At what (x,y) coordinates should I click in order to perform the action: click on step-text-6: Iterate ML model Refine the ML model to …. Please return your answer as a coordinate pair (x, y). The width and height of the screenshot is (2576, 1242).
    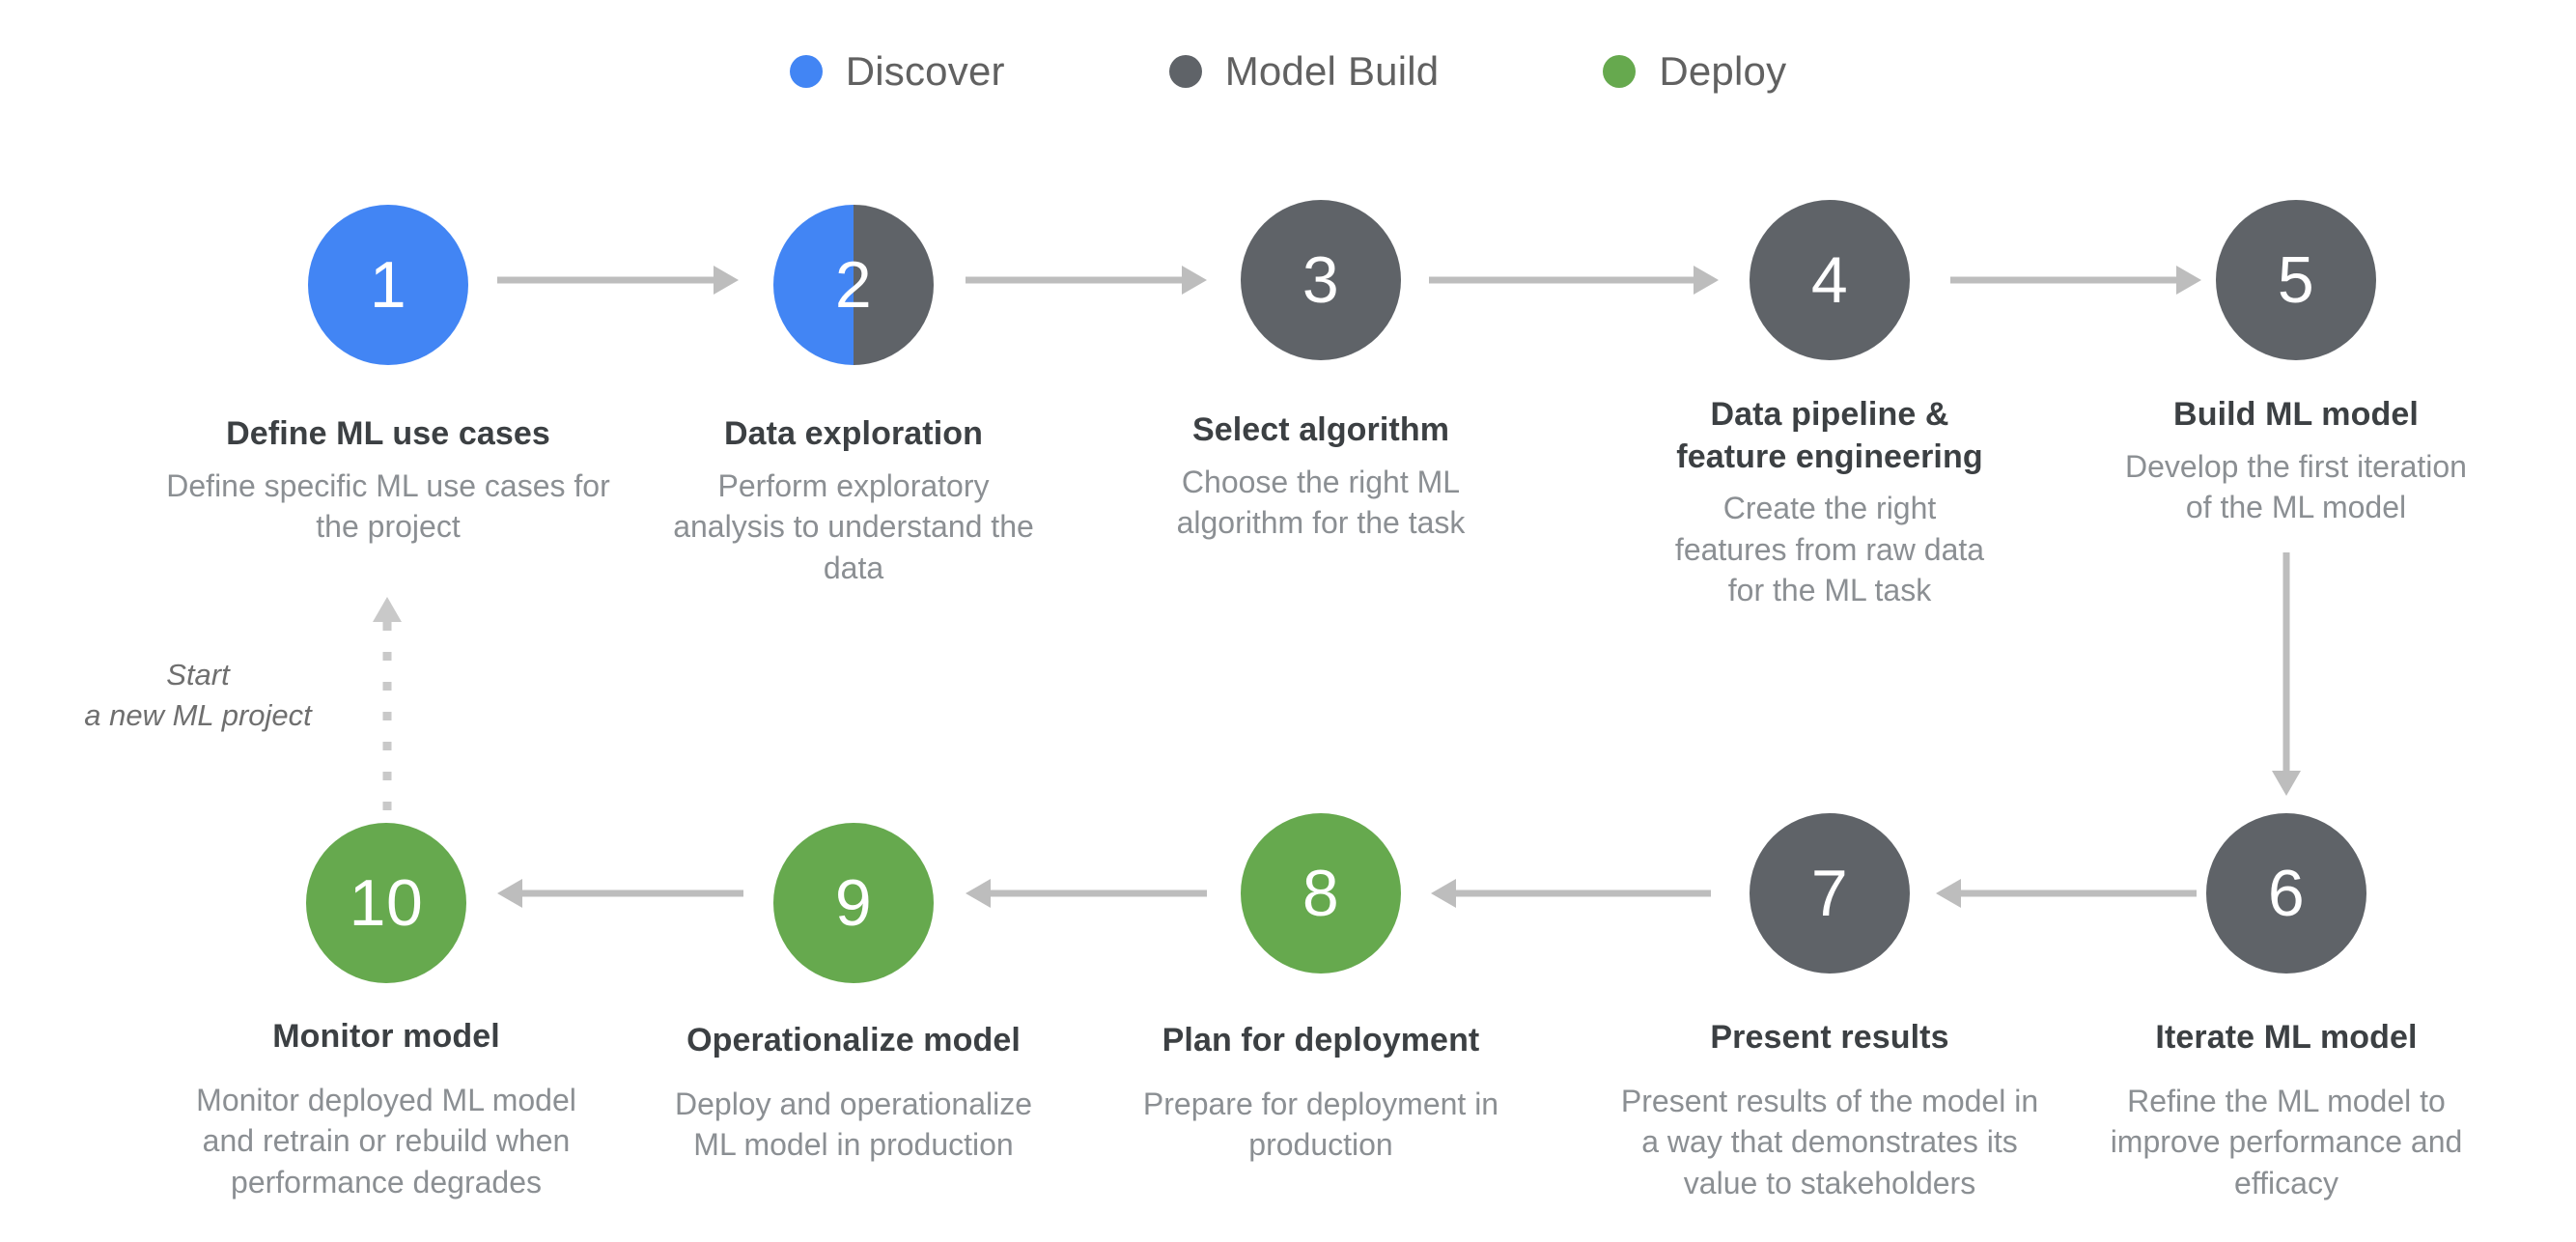
    Looking at the image, I should click on (2287, 1110).